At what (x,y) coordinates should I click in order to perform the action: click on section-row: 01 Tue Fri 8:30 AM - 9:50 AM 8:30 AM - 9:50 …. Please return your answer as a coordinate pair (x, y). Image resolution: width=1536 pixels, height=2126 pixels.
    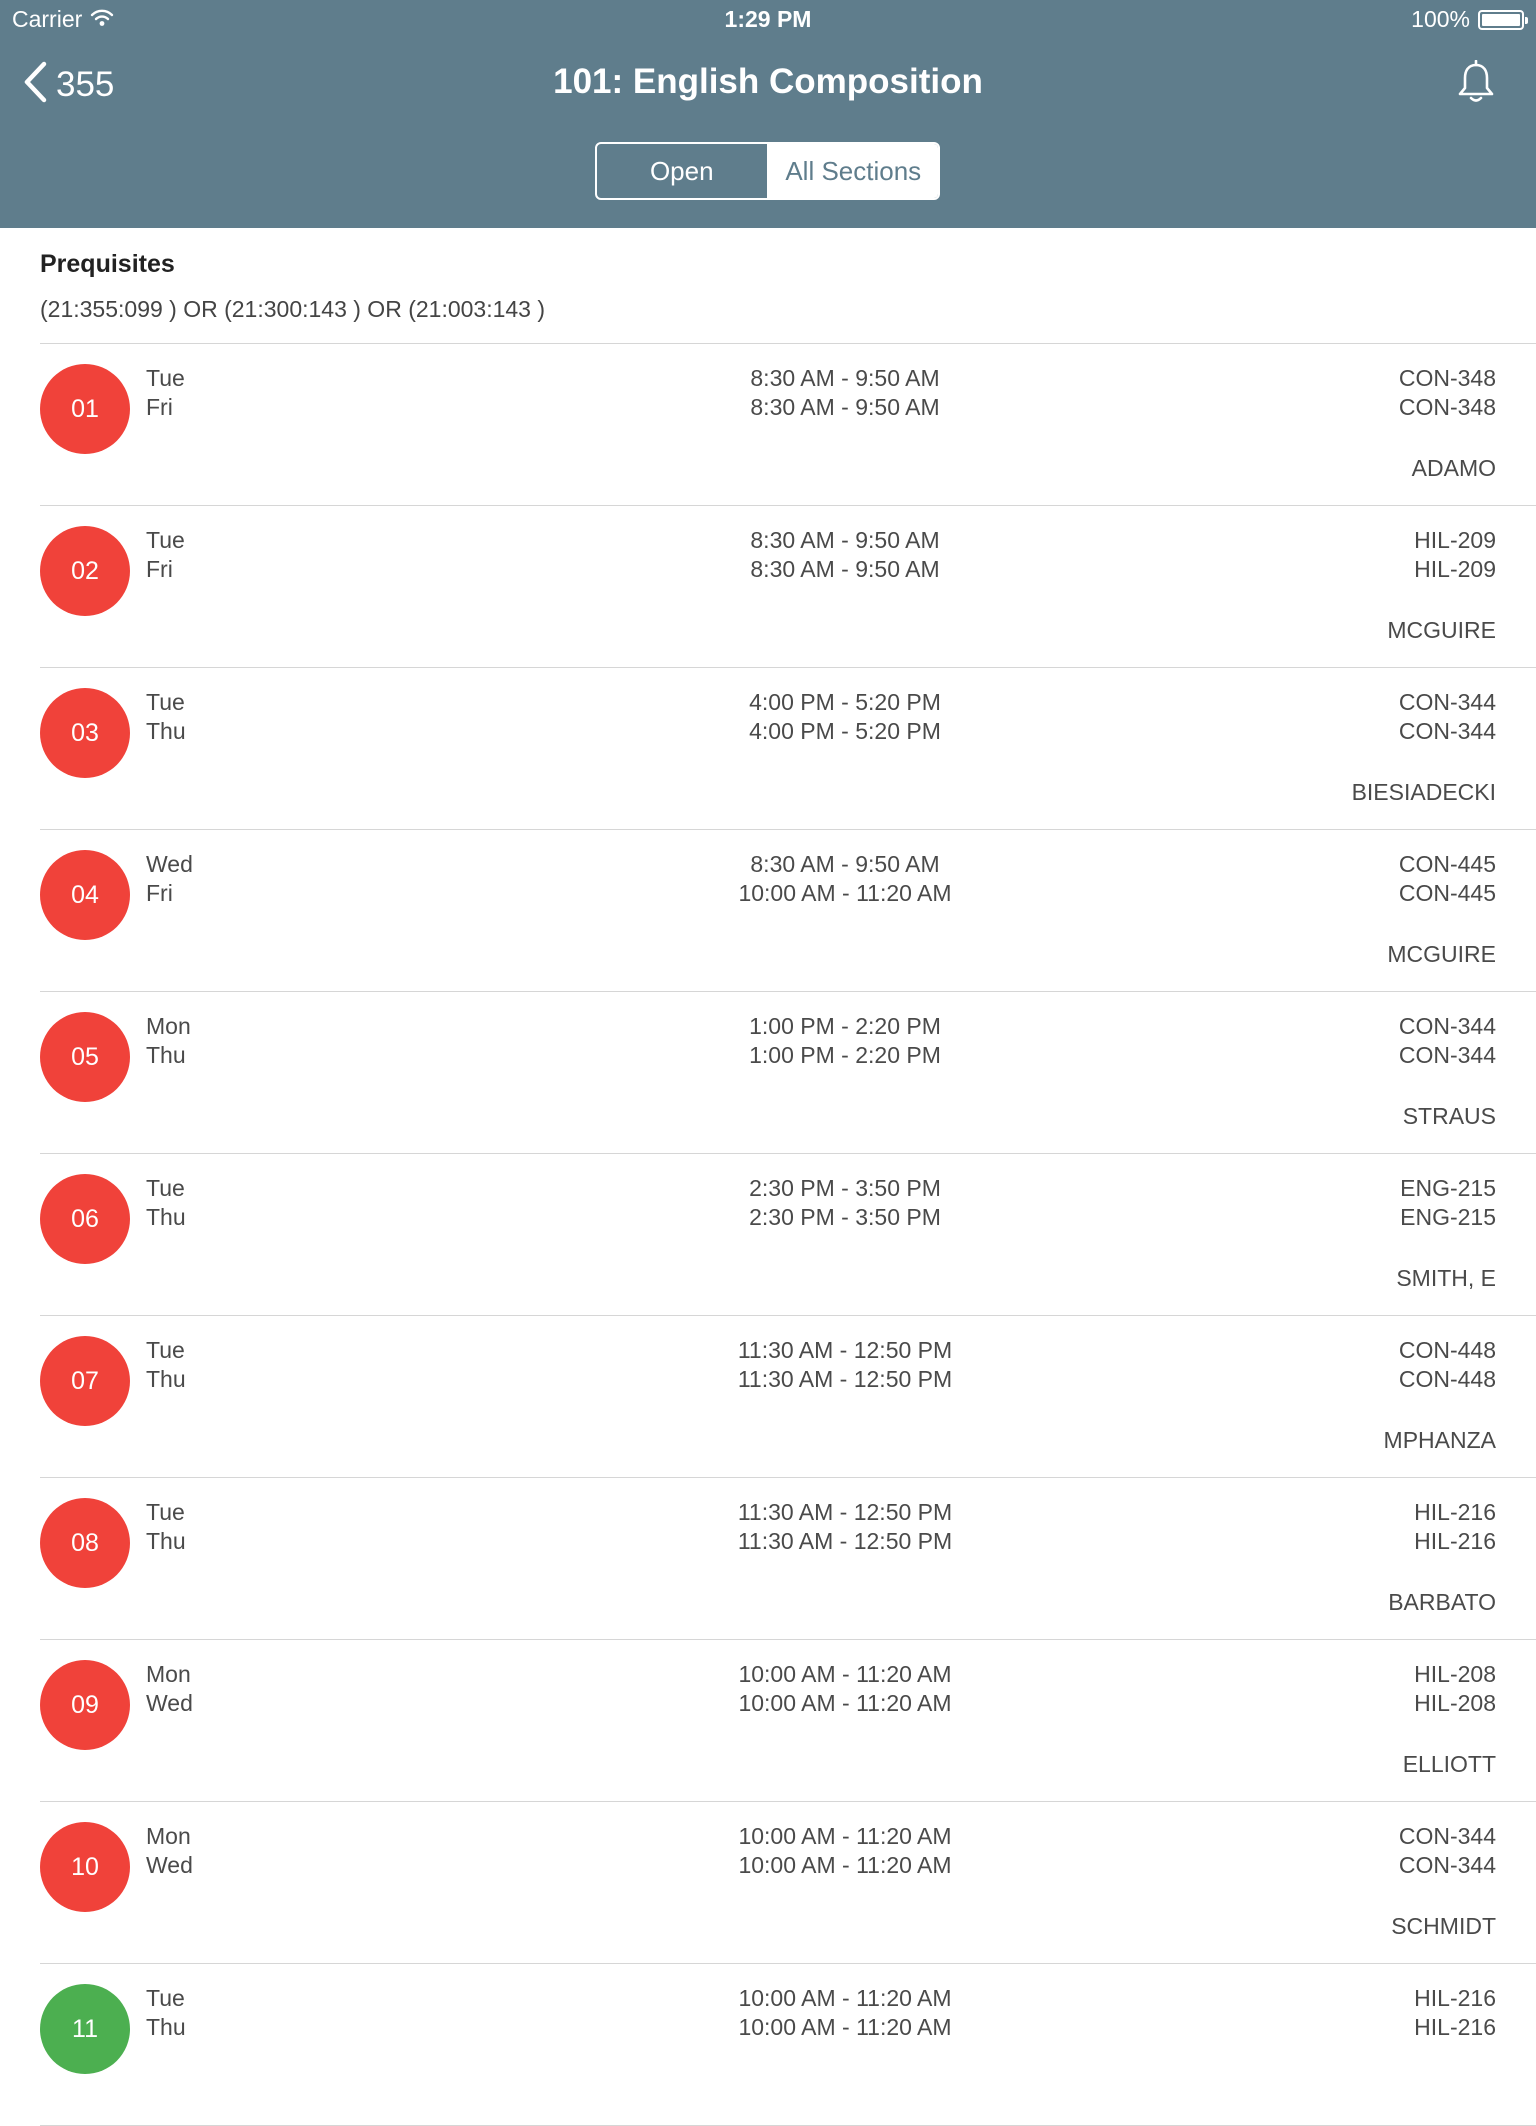
    Looking at the image, I should click on (788, 425).